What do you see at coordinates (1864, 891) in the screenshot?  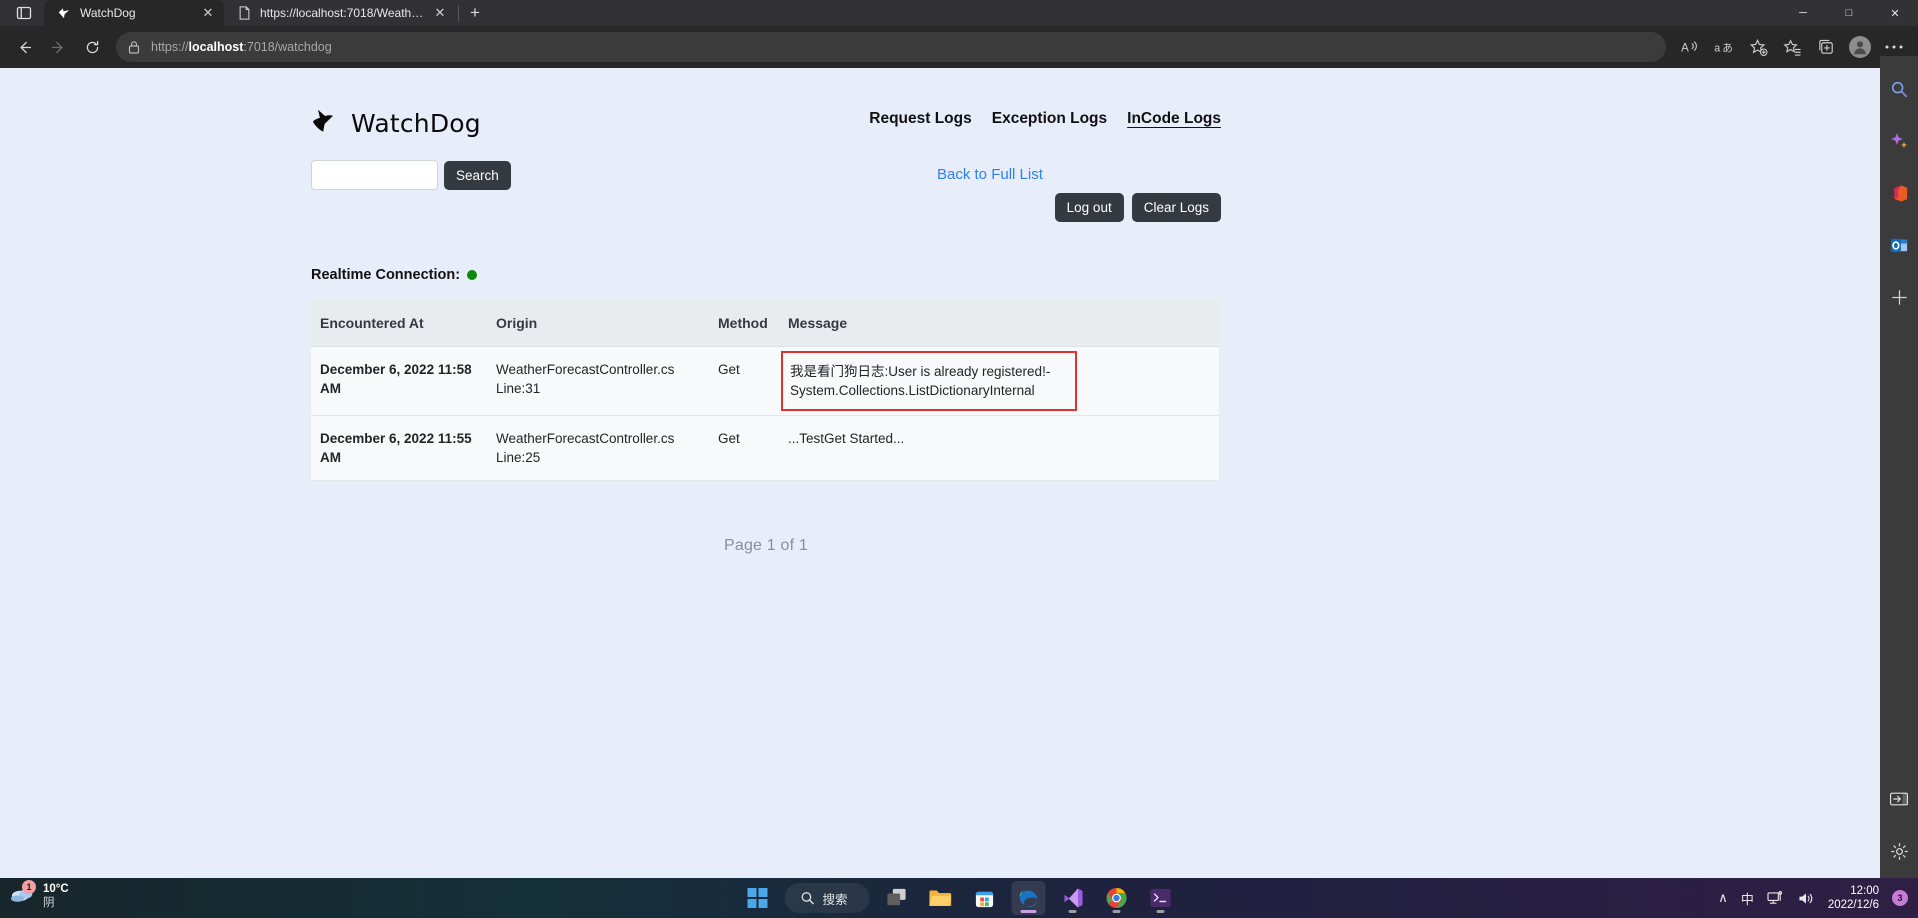 I see `clock-time: 12:00` at bounding box center [1864, 891].